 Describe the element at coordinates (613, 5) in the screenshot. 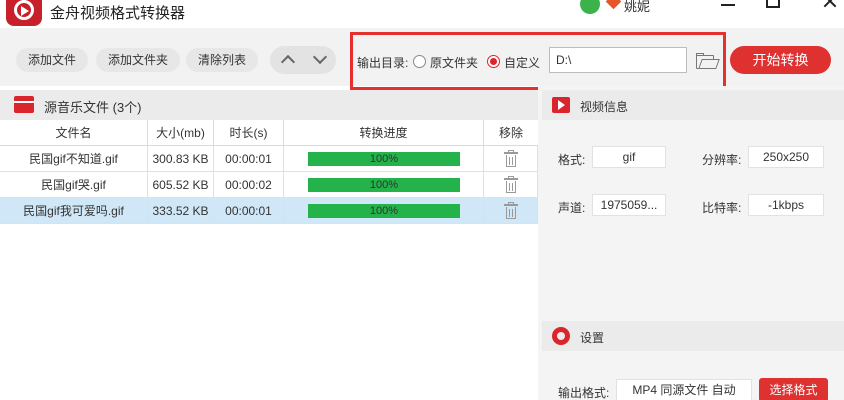

I see `vip-diamond-icon` at that location.